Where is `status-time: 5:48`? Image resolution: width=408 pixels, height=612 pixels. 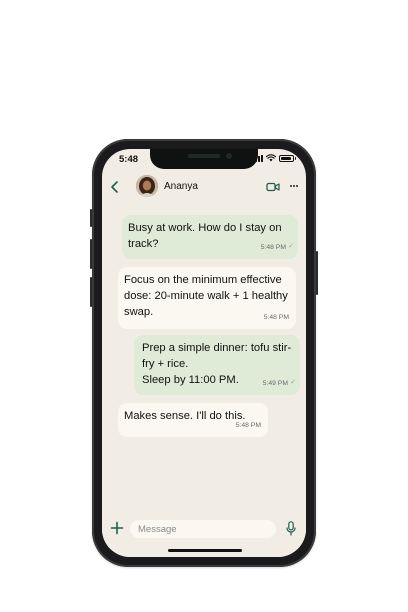
status-time: 5:48 is located at coordinates (129, 159).